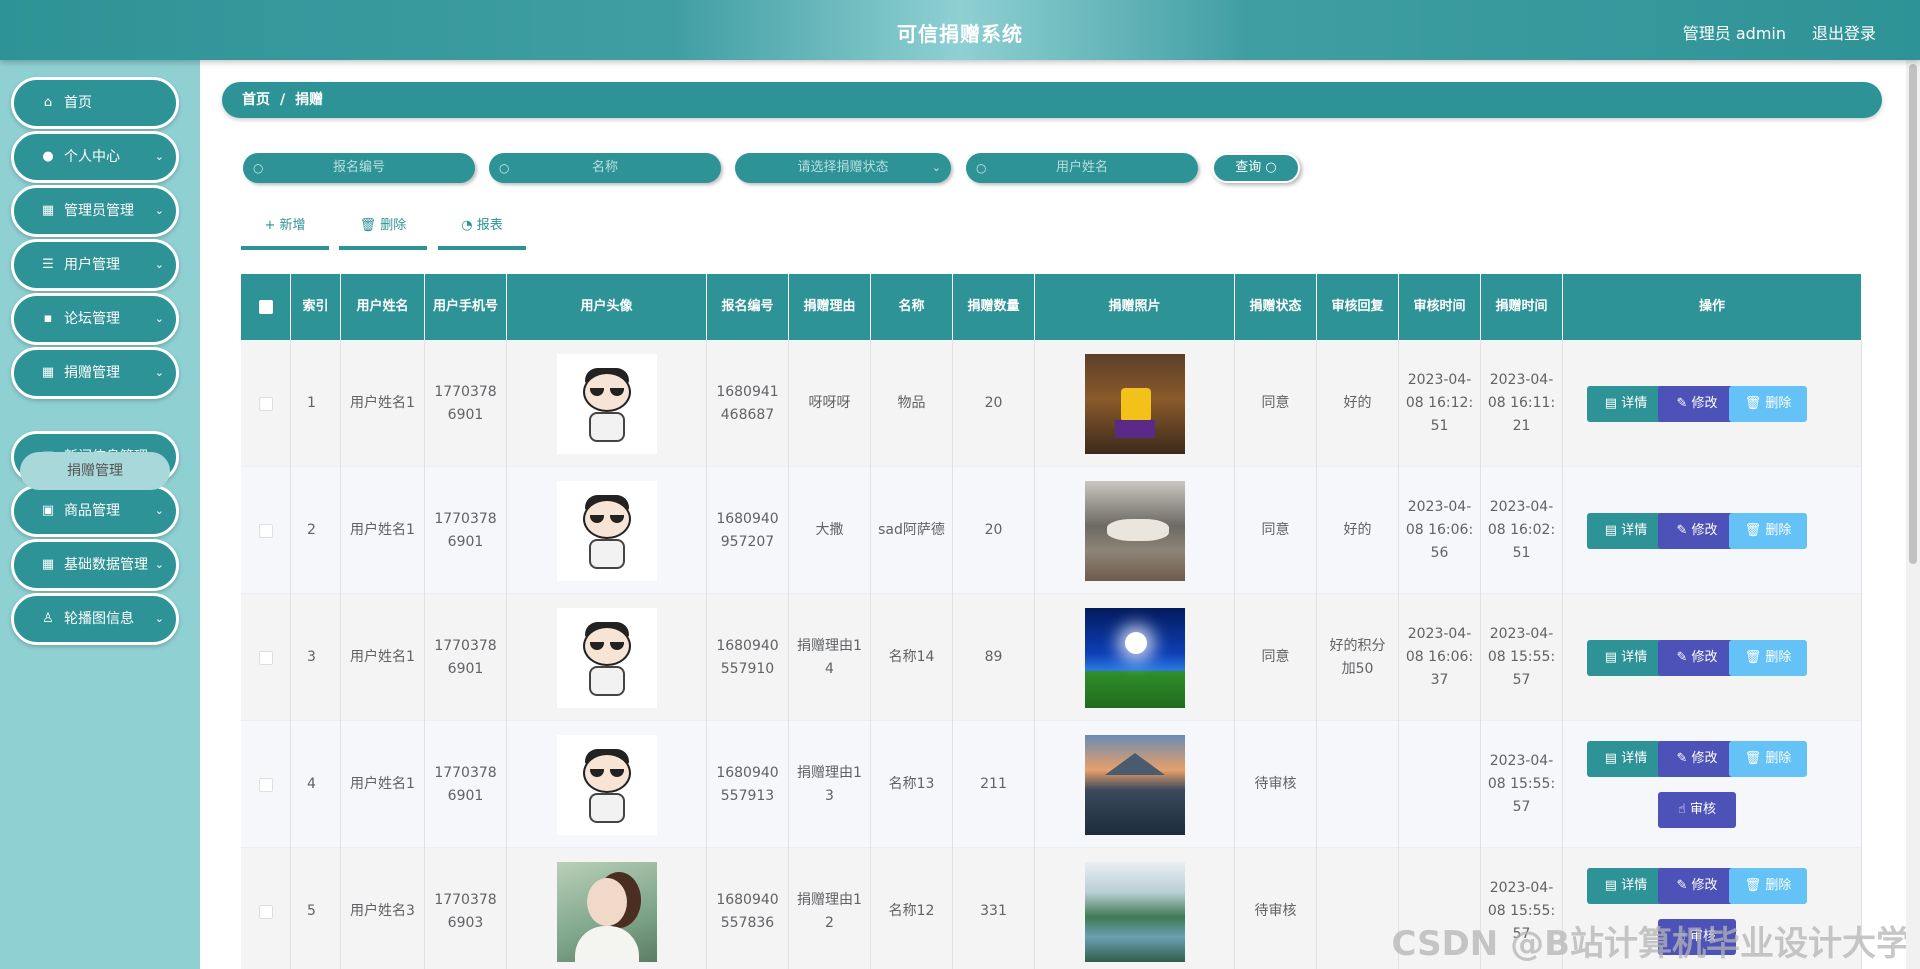 This screenshot has height=969, width=1920. What do you see at coordinates (1082, 168) in the screenshot?
I see `search-username-input: ○ 用户姓名` at bounding box center [1082, 168].